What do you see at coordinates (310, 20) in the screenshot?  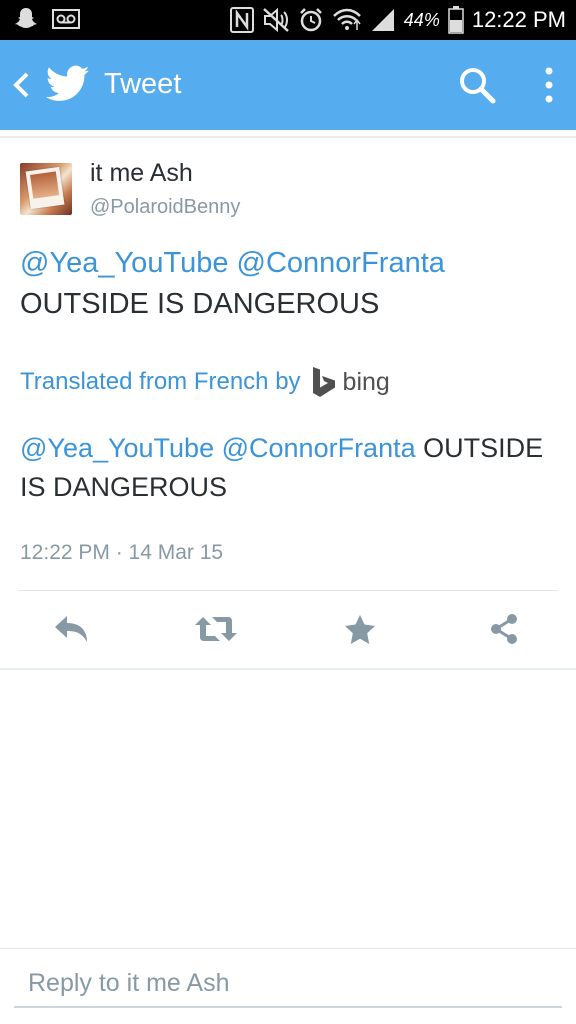 I see `alarm-icon` at bounding box center [310, 20].